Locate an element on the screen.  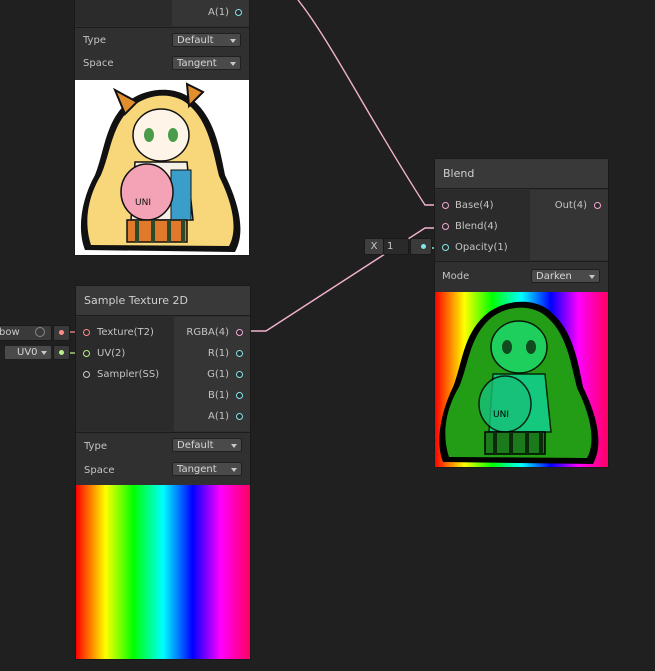
port-vec2-icon is located at coordinates (61, 352).